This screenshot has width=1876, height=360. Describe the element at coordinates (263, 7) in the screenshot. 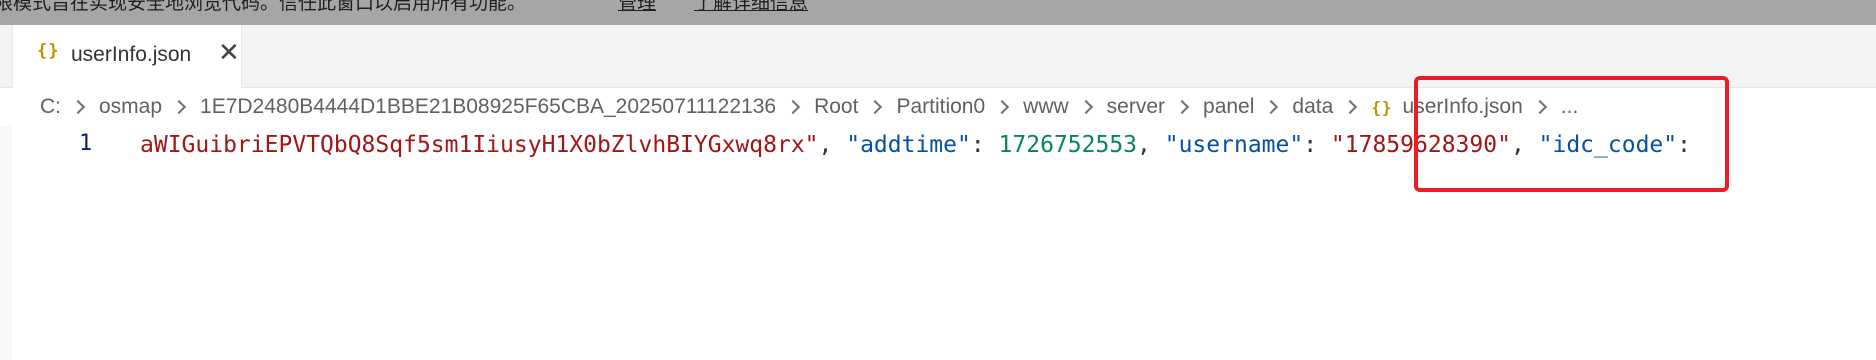

I see `banner-message: 限模式旨在实现安全地浏览代码。信任此窗口以启用所有功能。` at that location.